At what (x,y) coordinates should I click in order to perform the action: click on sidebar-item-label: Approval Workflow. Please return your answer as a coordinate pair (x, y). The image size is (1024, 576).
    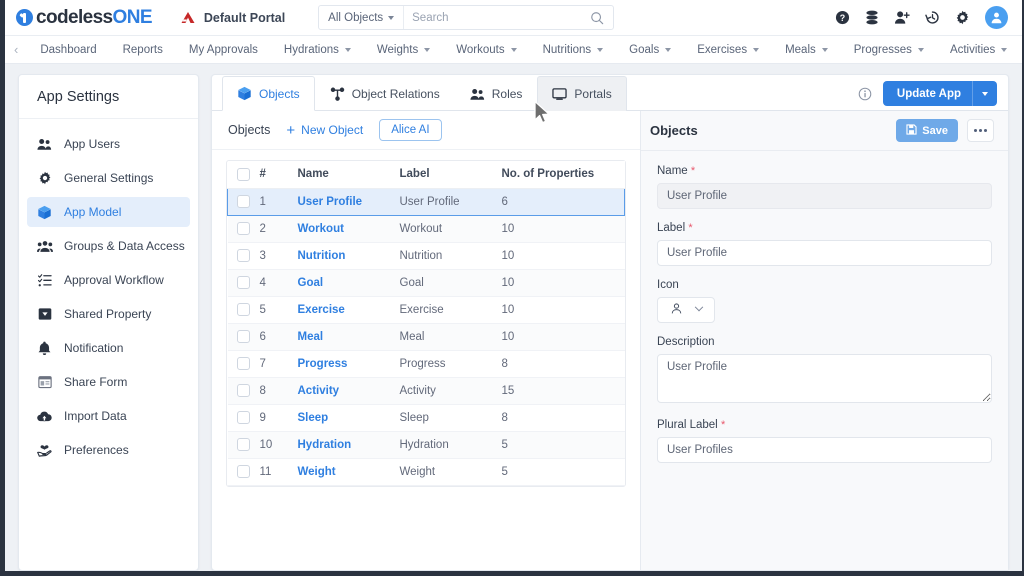
    Looking at the image, I should click on (114, 280).